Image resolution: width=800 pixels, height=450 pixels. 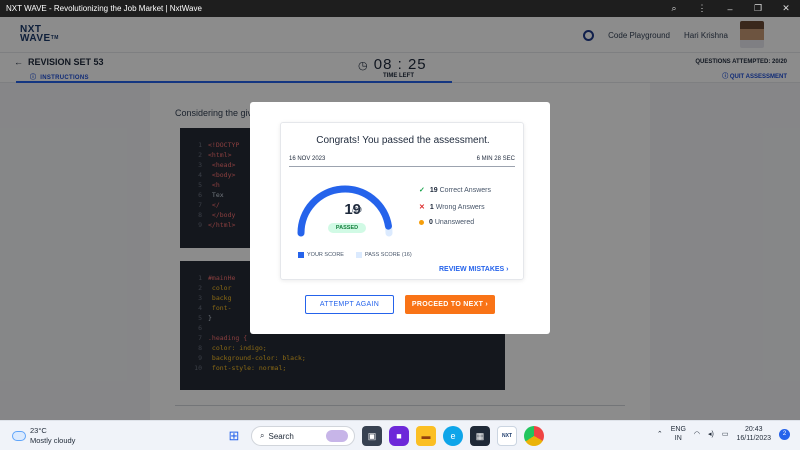 I want to click on unanswered-label: Unanswered, so click(x=454, y=222).